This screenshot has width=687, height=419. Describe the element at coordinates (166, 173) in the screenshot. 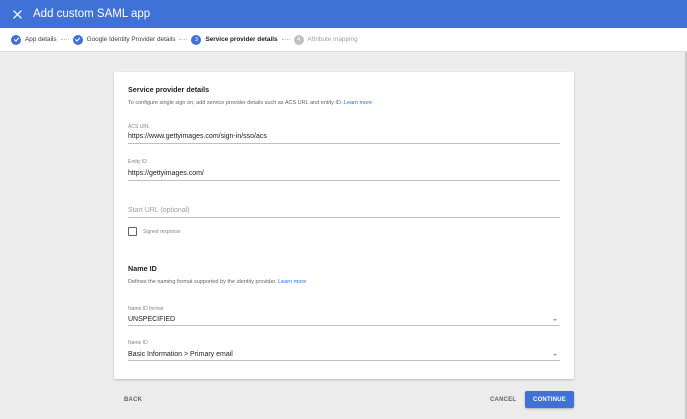

I see `entity-id-input: https://gettyimages.com/` at that location.